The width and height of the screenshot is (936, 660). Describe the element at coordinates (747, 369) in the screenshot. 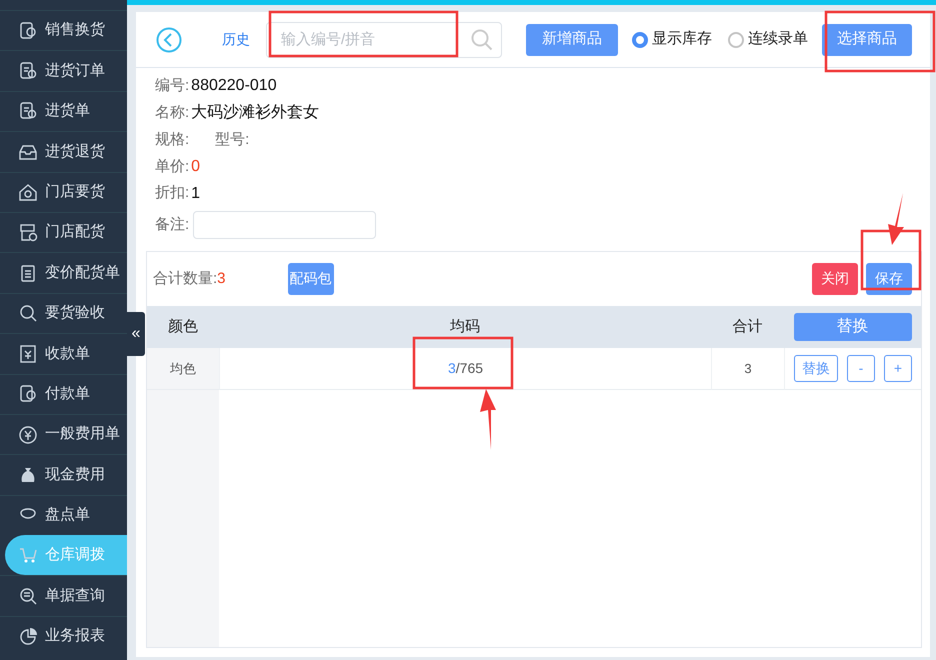

I see `table-cell: 3` at that location.